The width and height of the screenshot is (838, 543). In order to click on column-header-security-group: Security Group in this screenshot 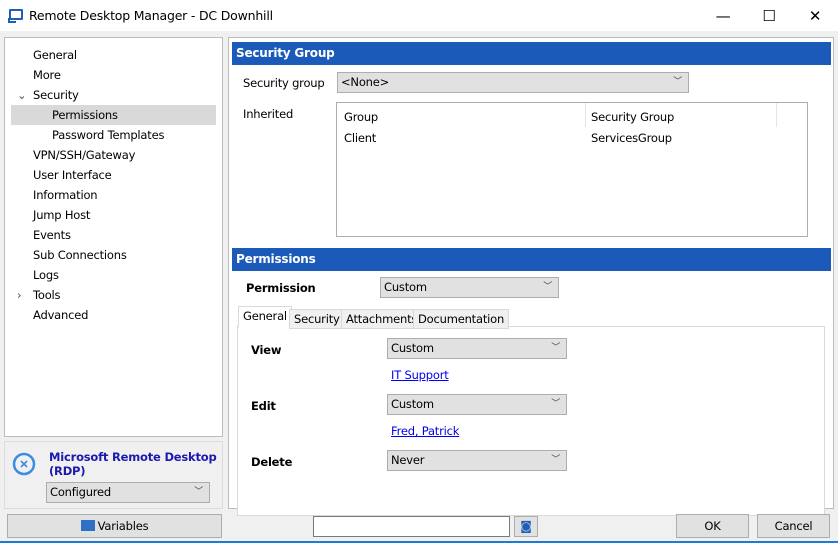, I will do `click(632, 117)`.